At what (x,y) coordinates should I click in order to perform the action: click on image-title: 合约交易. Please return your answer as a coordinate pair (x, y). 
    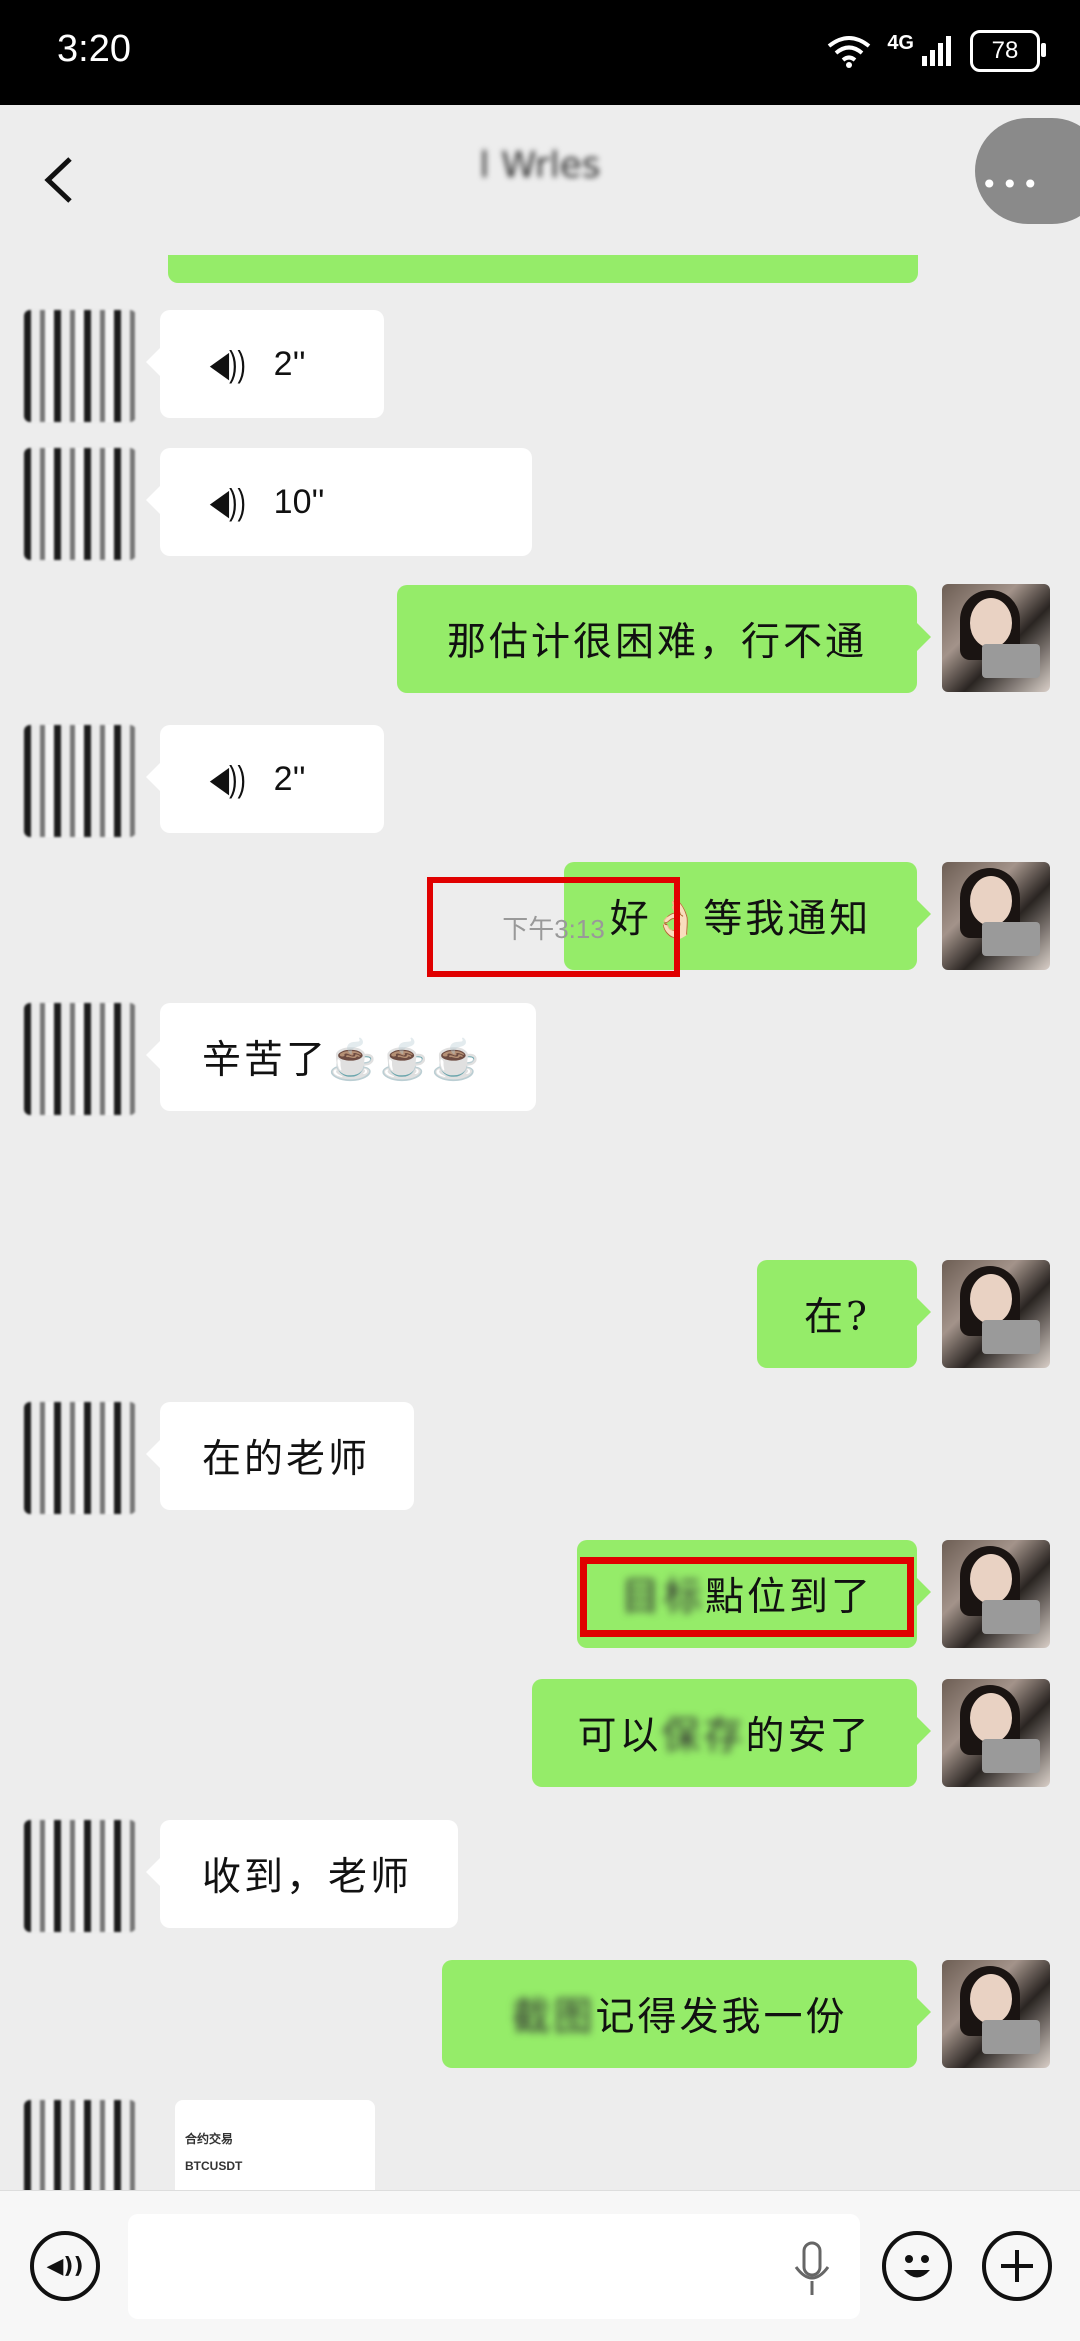
    Looking at the image, I should click on (209, 2139).